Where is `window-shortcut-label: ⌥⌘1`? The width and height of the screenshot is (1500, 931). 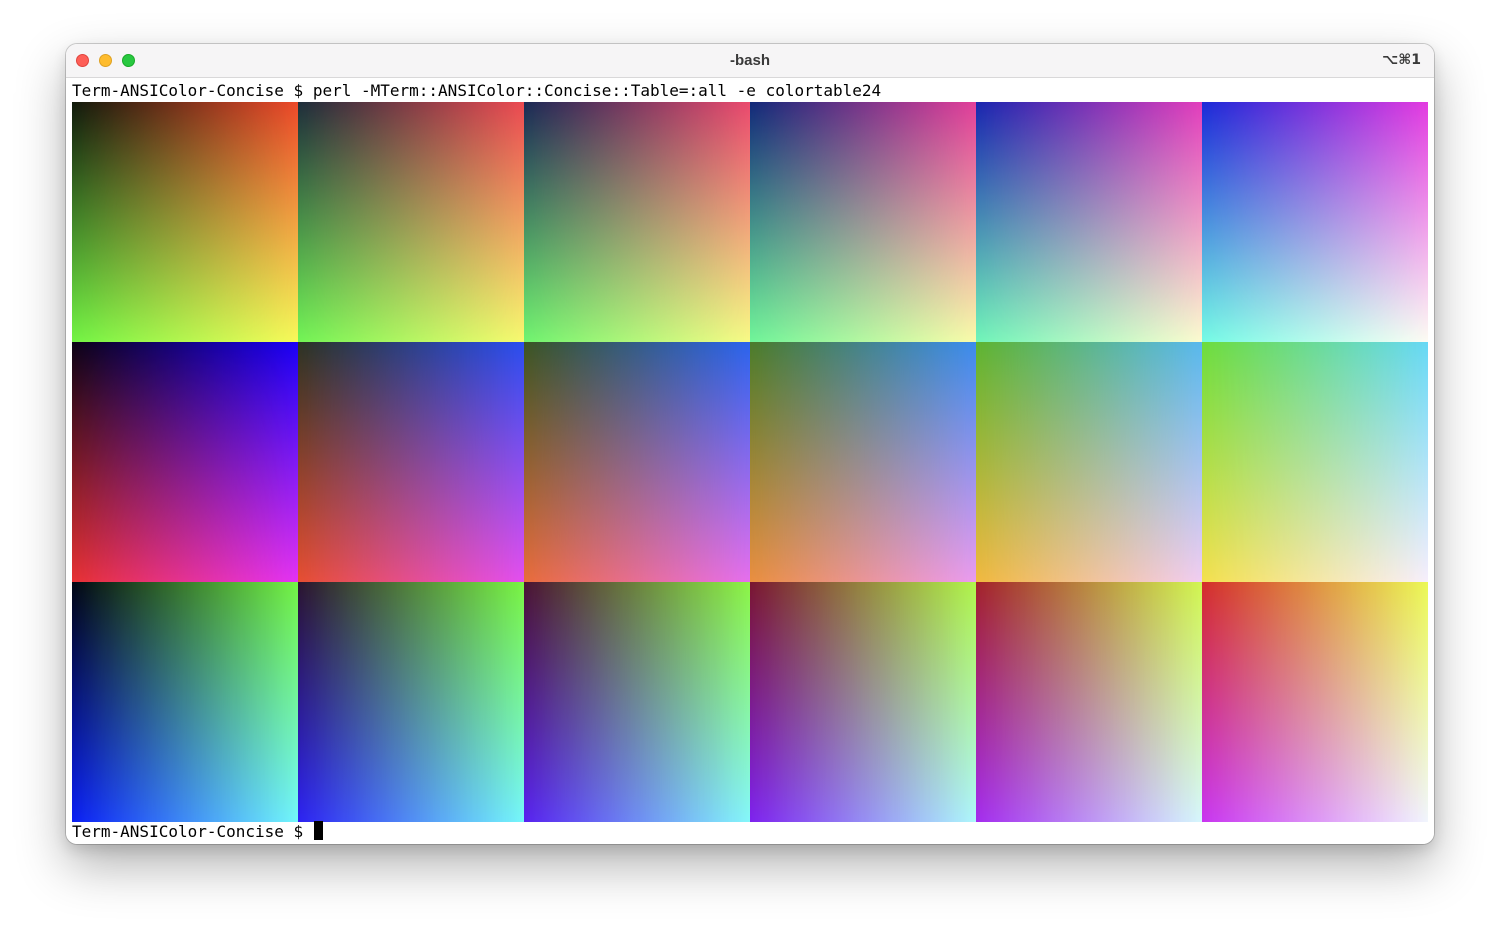 window-shortcut-label: ⌥⌘1 is located at coordinates (1401, 60).